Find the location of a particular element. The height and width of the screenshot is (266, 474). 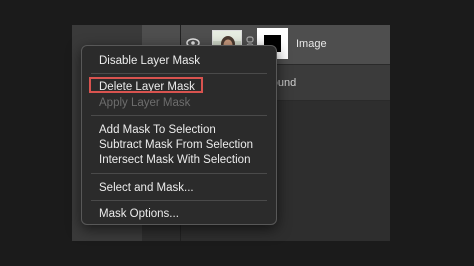

menu-item-subtract-mask-from-selection: Subtract Mask From Selection is located at coordinates (176, 145).